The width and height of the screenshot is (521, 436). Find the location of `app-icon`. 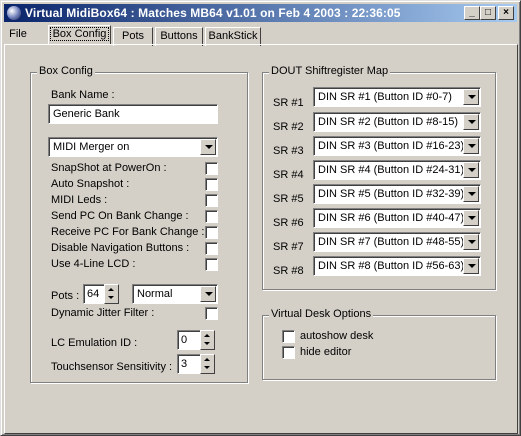

app-icon is located at coordinates (14, 13).